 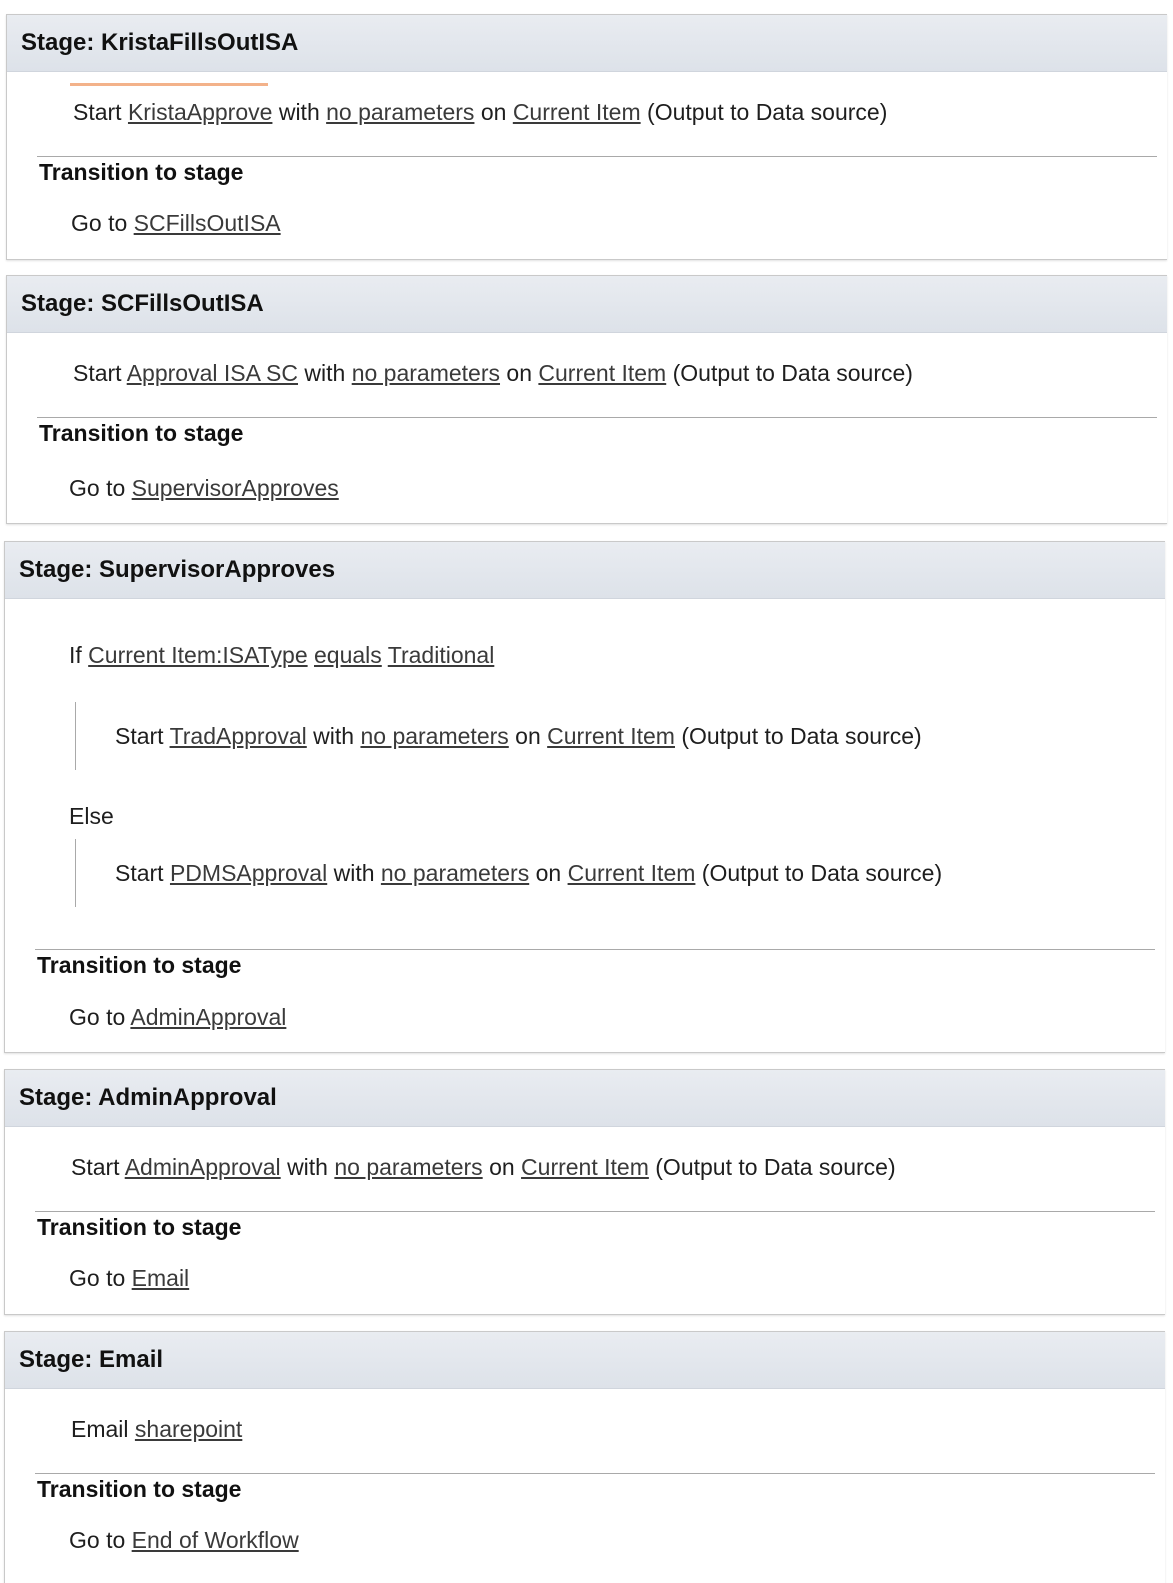 I want to click on focus-indicator, so click(x=169, y=84).